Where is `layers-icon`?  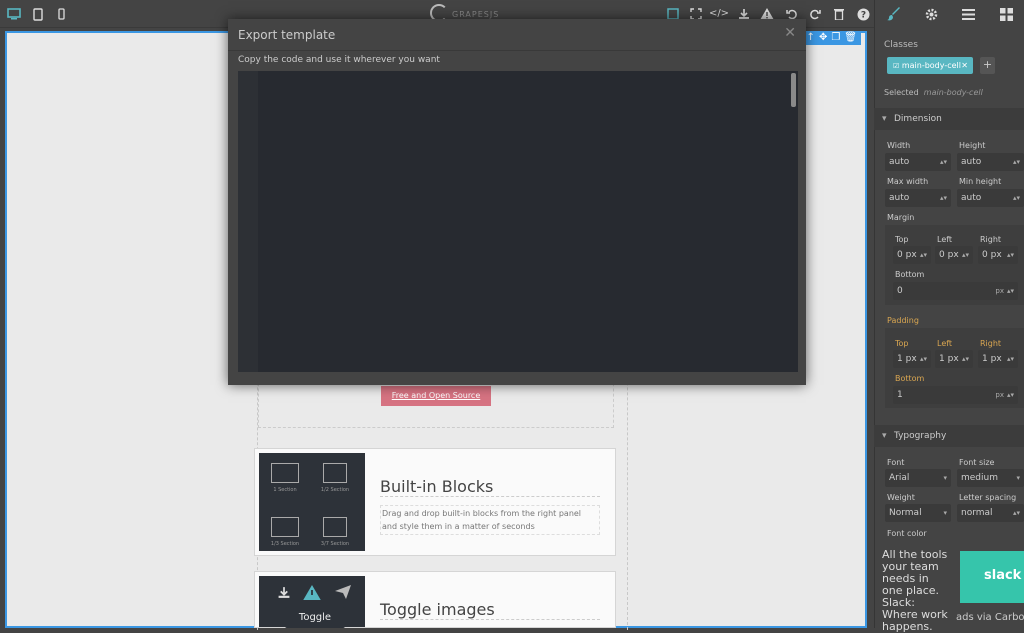 layers-icon is located at coordinates (969, 14).